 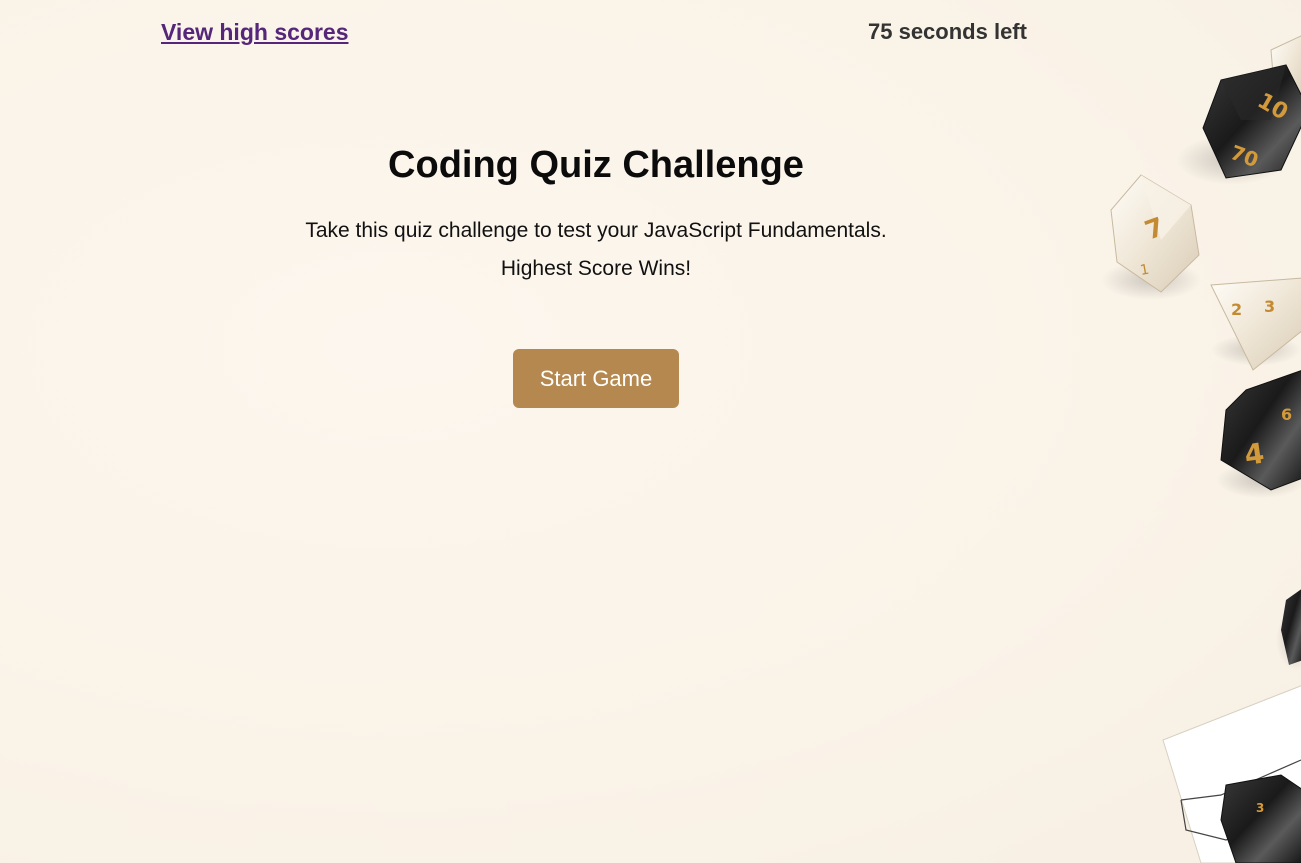 I want to click on white-d8-dice: 7 1, so click(x=1151, y=237).